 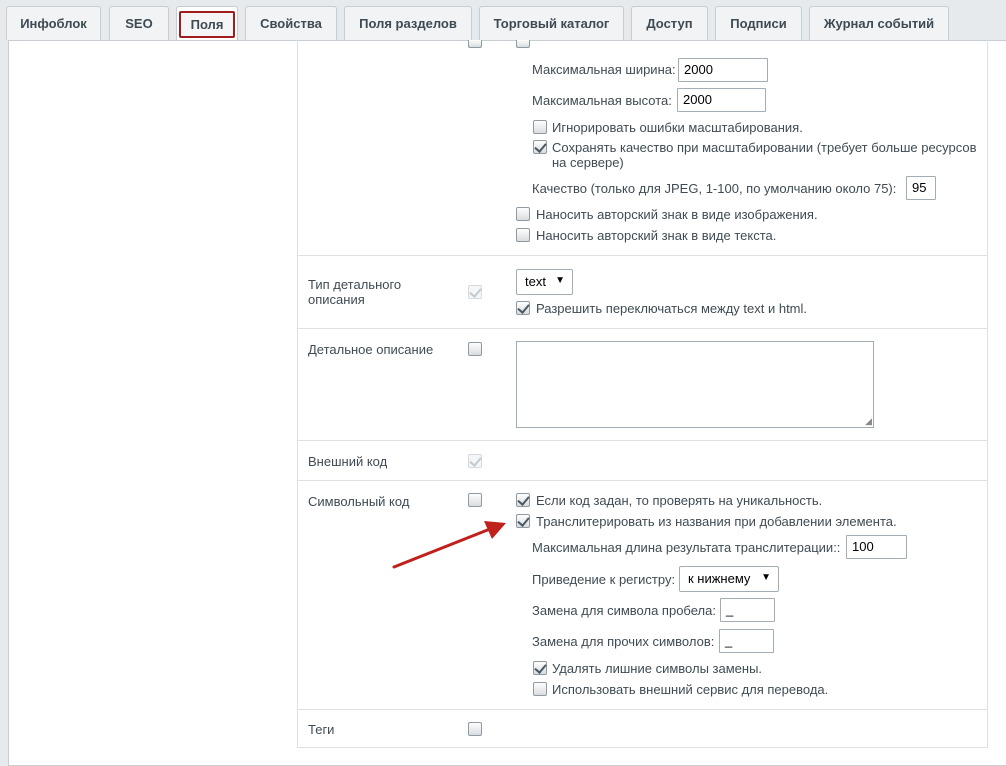 I want to click on tab-infoblock: Инфоблок, so click(x=53, y=23).